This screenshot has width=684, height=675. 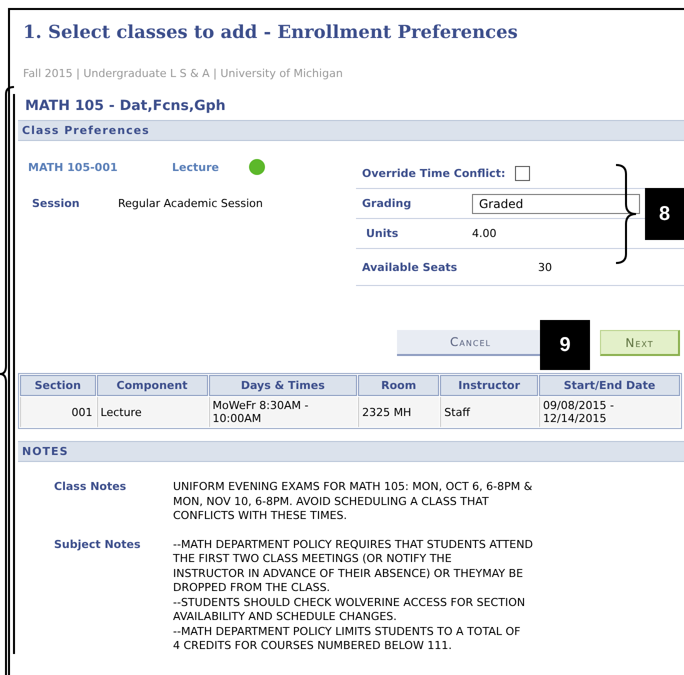 I want to click on class-link: MATH 105-001, so click(x=79, y=167).